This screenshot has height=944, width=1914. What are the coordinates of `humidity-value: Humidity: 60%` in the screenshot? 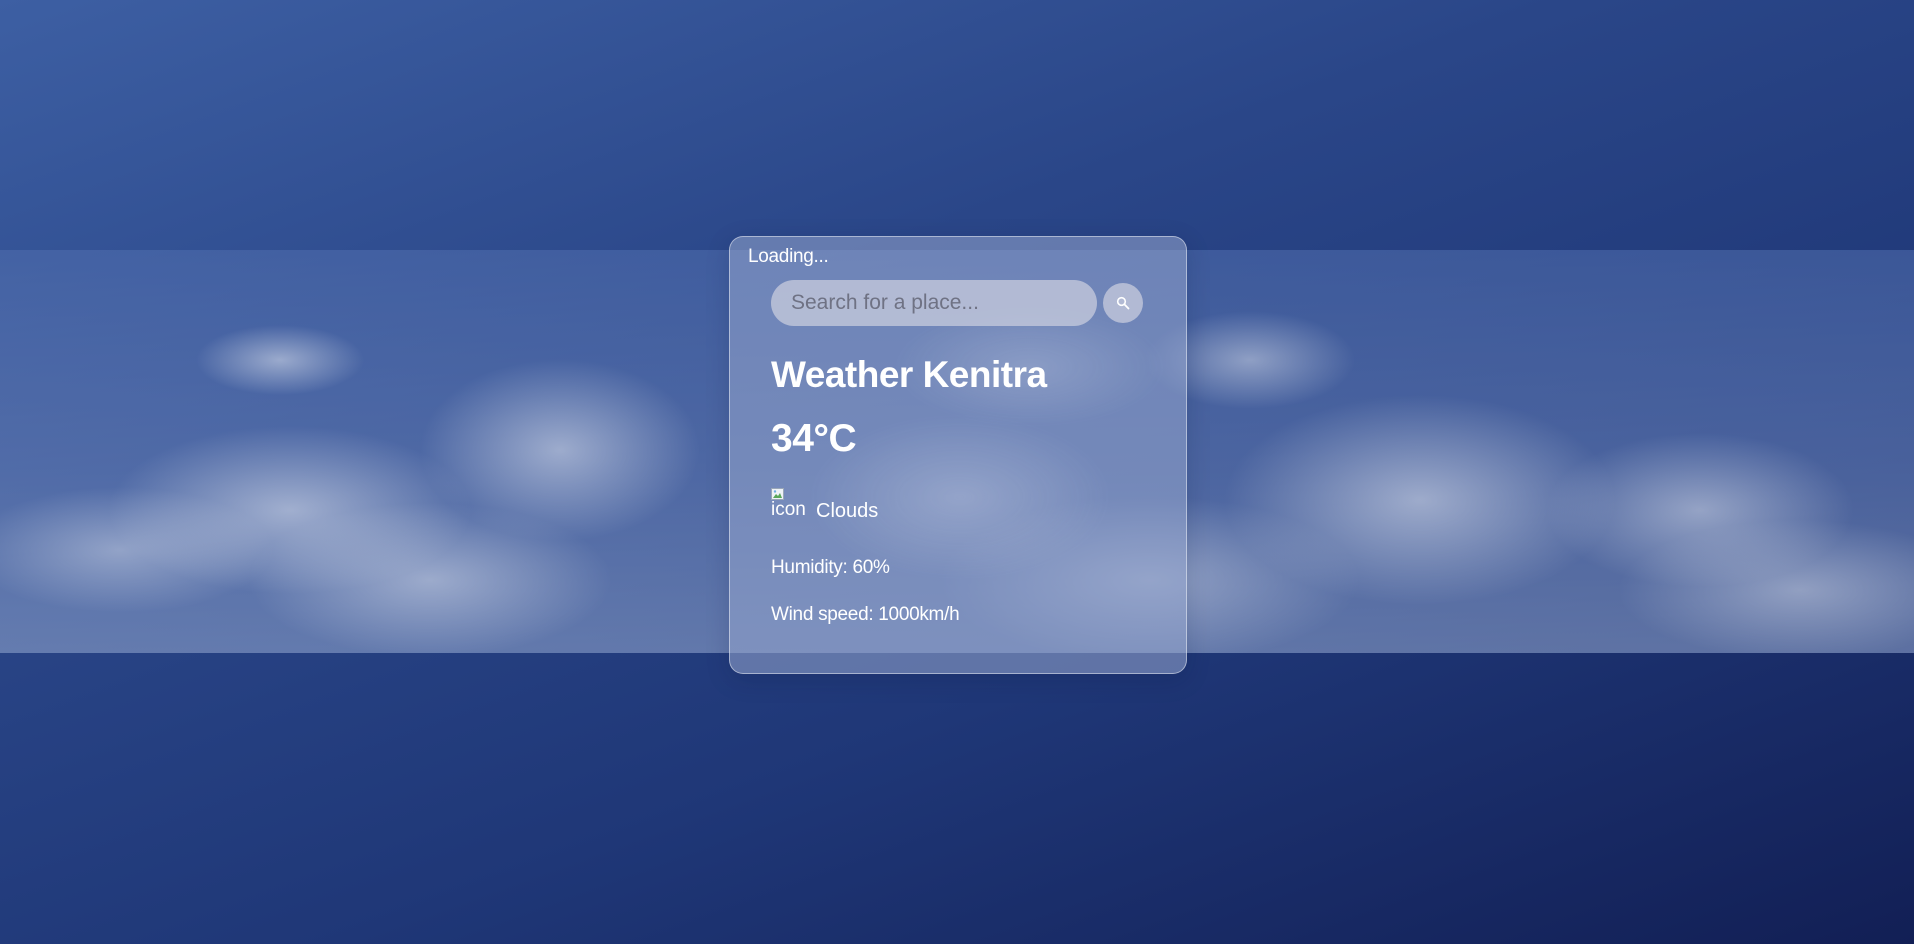 It's located at (830, 567).